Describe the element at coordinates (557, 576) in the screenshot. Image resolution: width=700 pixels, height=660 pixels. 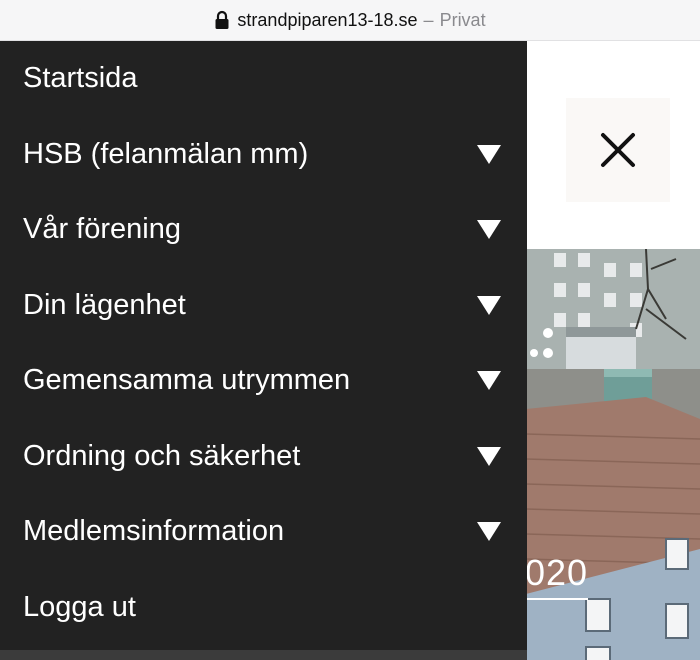
I see `hero-year-text: 020` at that location.